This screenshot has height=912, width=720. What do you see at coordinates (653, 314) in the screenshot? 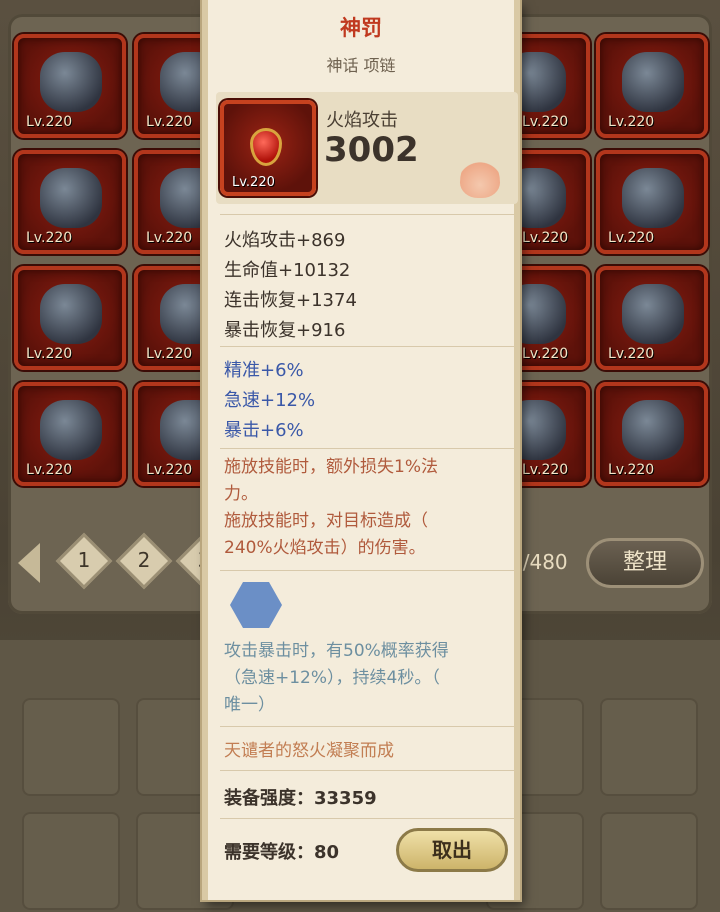
I see `blue-armor-icon` at bounding box center [653, 314].